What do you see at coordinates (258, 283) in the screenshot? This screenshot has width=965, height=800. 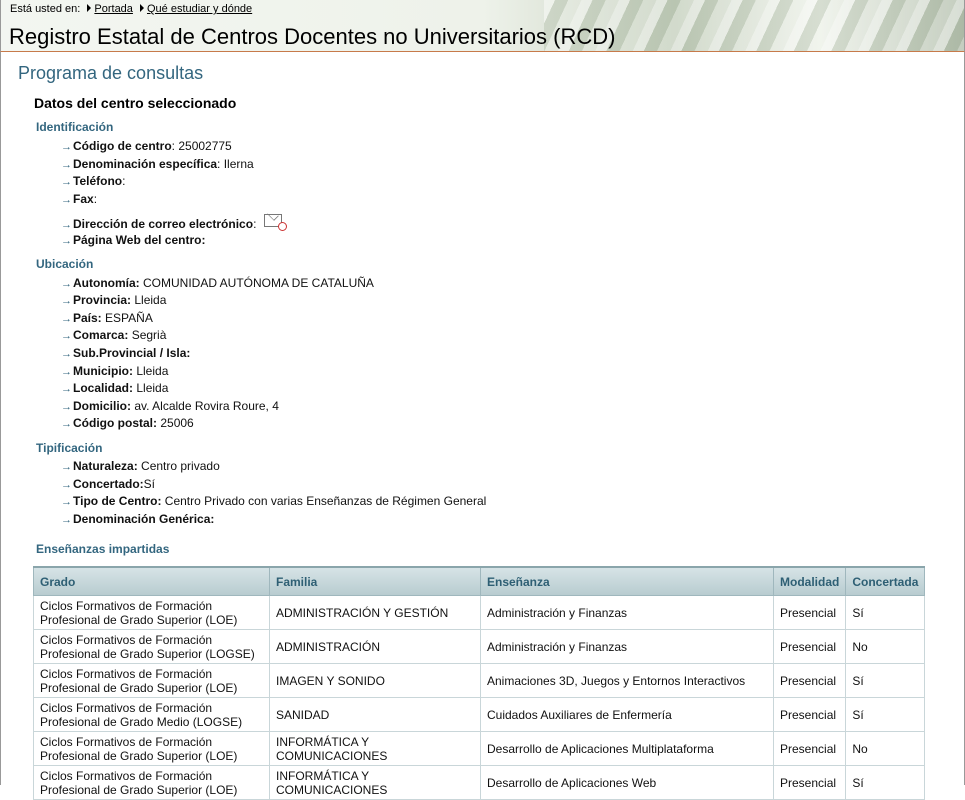 I see `field-value: COMUNIDAD AUTÓNOMA DE CATALUÑA` at bounding box center [258, 283].